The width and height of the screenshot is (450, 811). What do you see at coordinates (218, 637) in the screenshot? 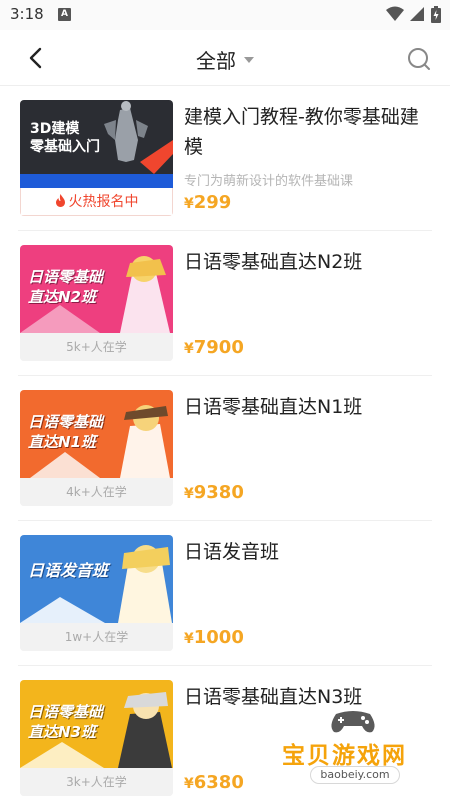
I see `price-value: 1000` at bounding box center [218, 637].